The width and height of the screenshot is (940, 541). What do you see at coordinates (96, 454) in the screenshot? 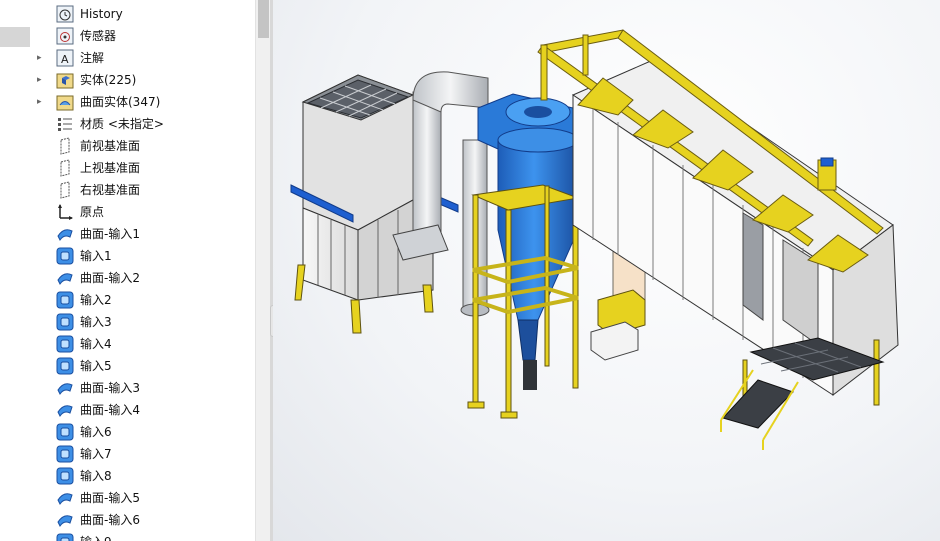
I see `tree-item-label: 输入7` at bounding box center [96, 454].